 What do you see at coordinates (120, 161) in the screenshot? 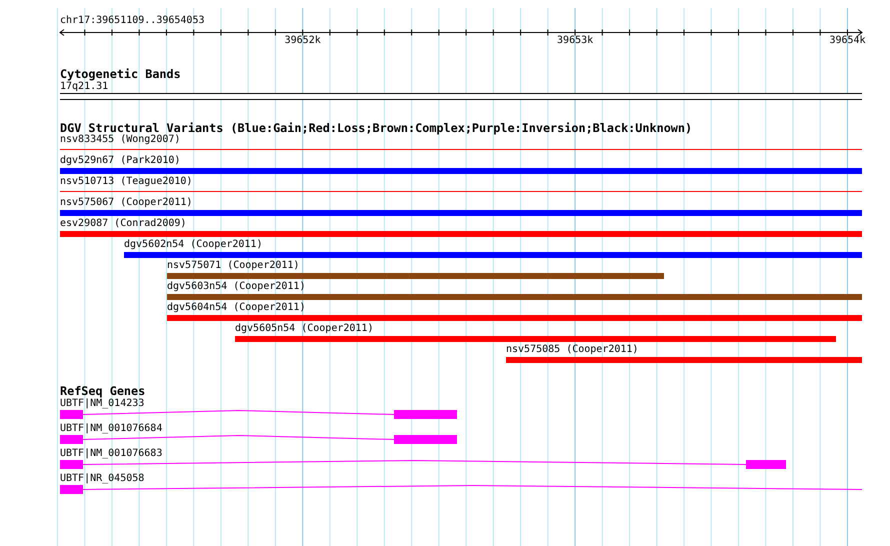
I see `variant-label: dgv529n67 (Park2010)` at bounding box center [120, 161].